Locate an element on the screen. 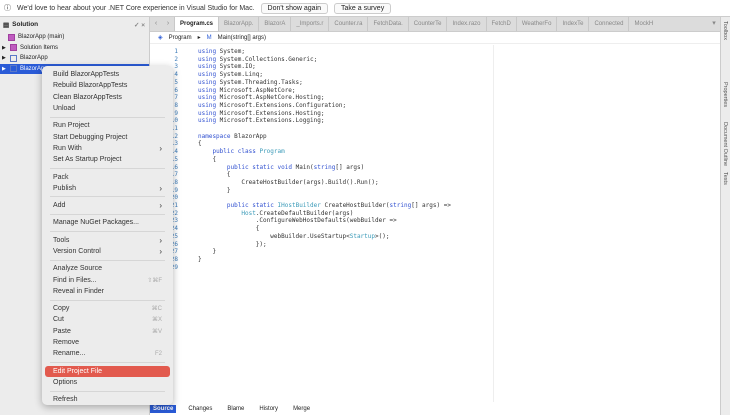  code-line: using System.Linq; is located at coordinates (231, 75).